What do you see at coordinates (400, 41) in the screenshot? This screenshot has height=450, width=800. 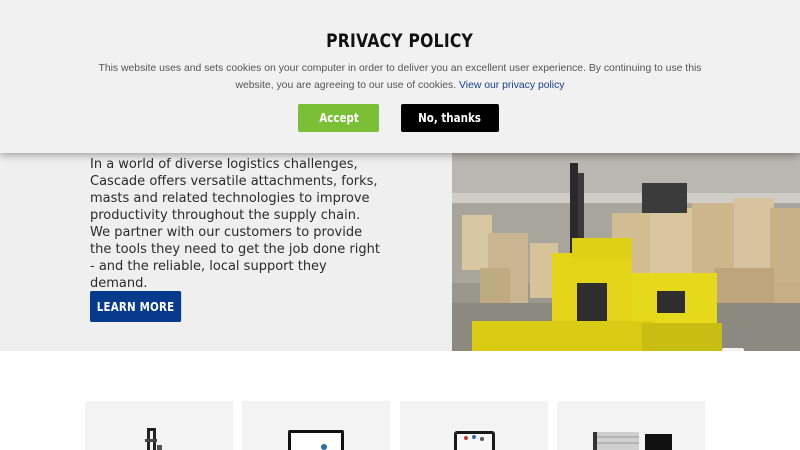 I see `cookie-banner-title: PRIVACY POLICY` at bounding box center [400, 41].